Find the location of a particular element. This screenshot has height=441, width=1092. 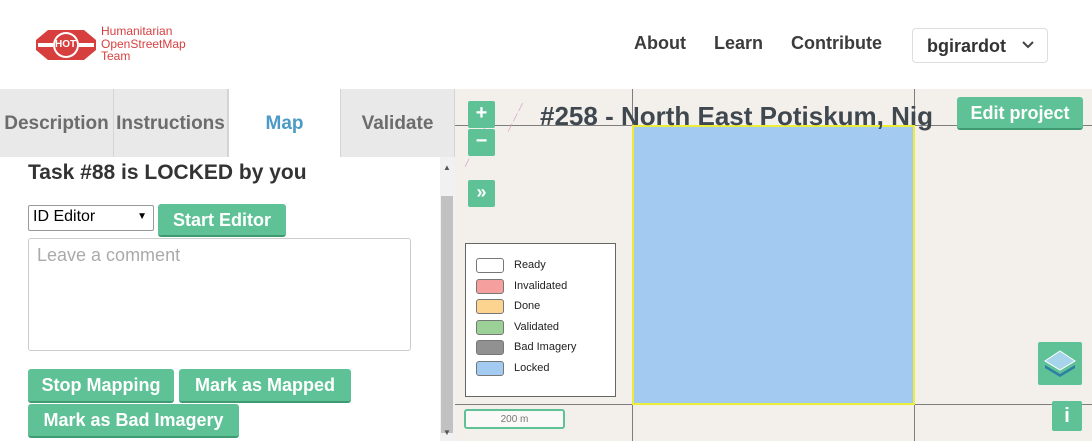

tab-map: Map is located at coordinates (284, 123).